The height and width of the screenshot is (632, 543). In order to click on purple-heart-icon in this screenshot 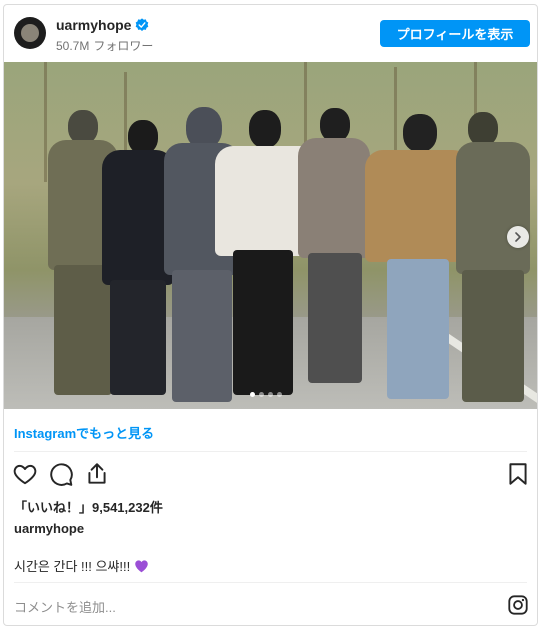, I will do `click(141, 565)`.